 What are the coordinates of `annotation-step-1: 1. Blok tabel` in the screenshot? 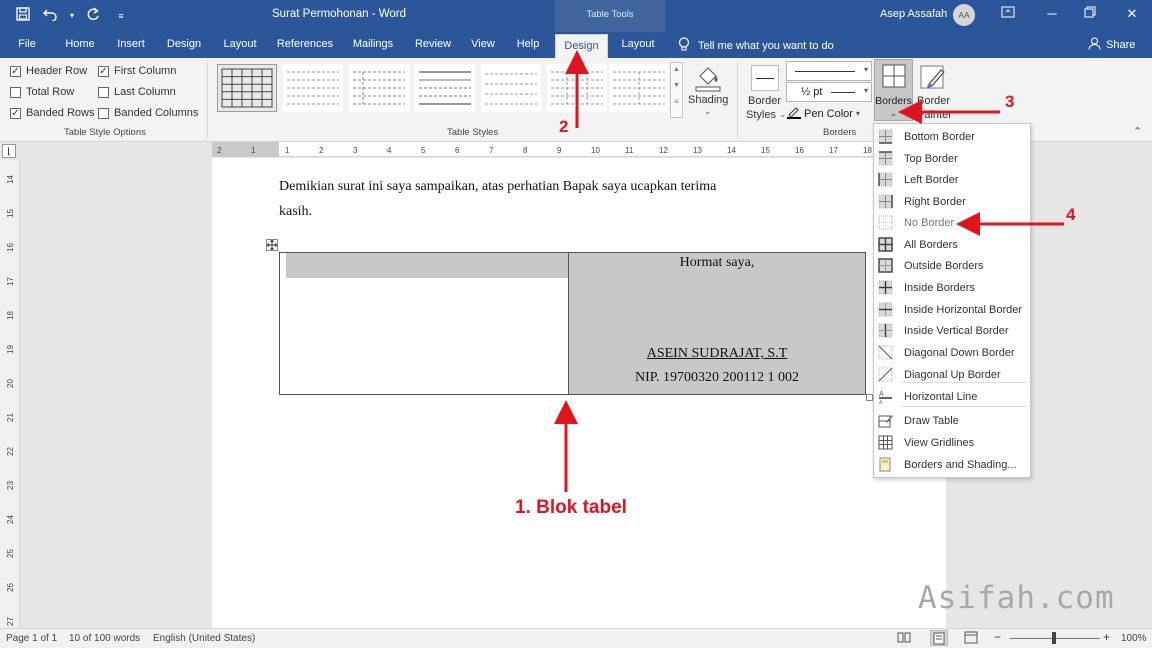 It's located at (571, 507).